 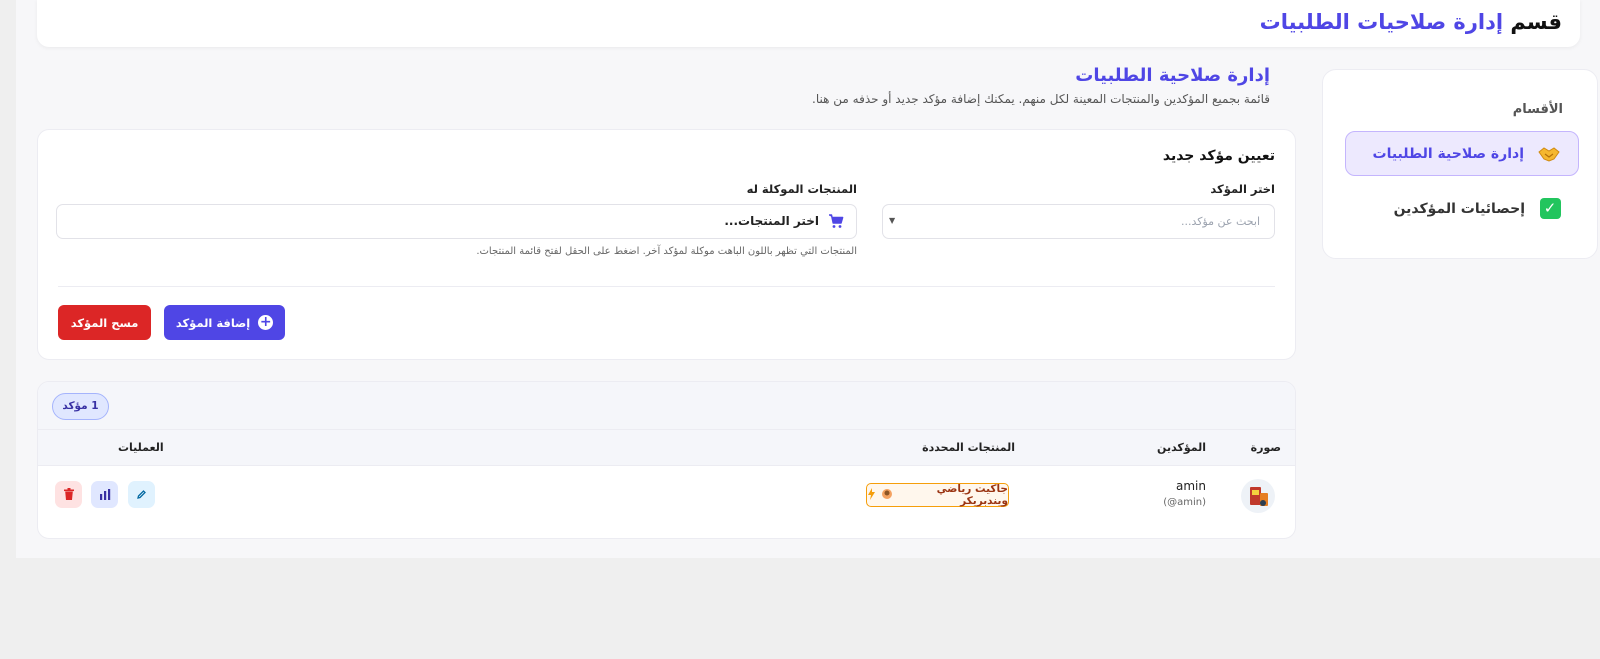 What do you see at coordinates (1265, 447) in the screenshot?
I see `column-header-photo: صورة` at bounding box center [1265, 447].